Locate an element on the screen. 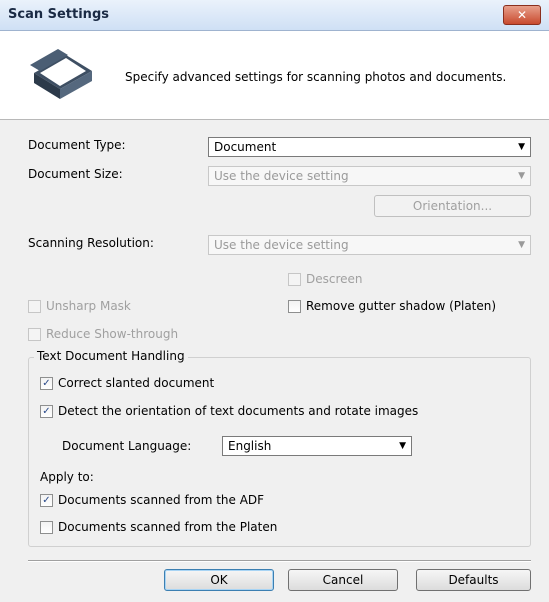 This screenshot has width=549, height=602. reduce-show-through-checkbox is located at coordinates (34, 334).